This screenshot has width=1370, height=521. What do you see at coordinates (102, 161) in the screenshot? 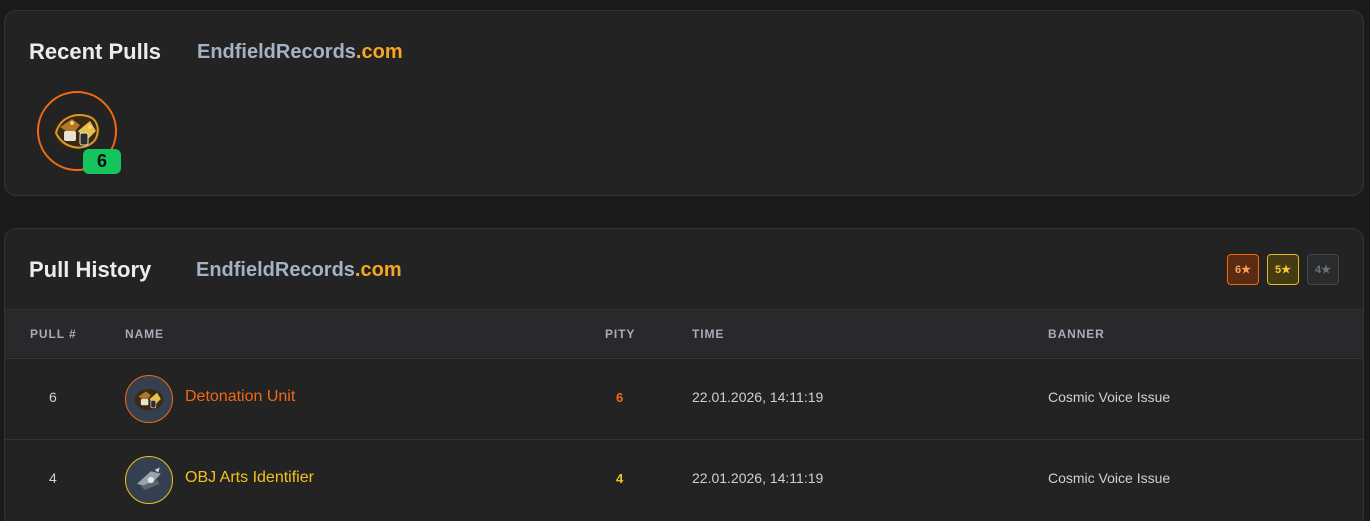
I see `pity-badge: 6` at bounding box center [102, 161].